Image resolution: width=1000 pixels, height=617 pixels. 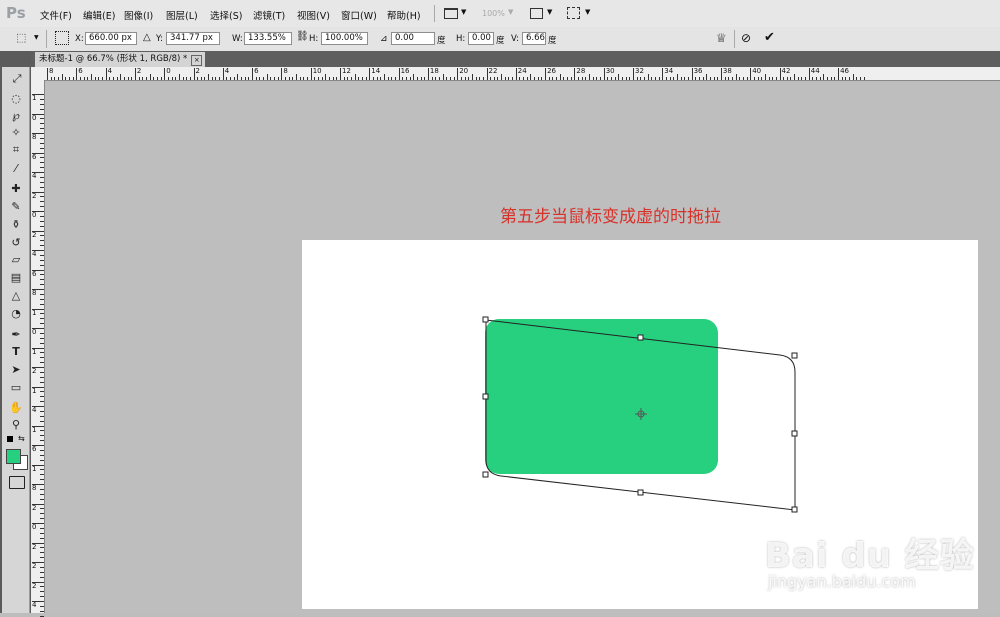 What do you see at coordinates (794, 355) in the screenshot?
I see `handle-top-right` at bounding box center [794, 355].